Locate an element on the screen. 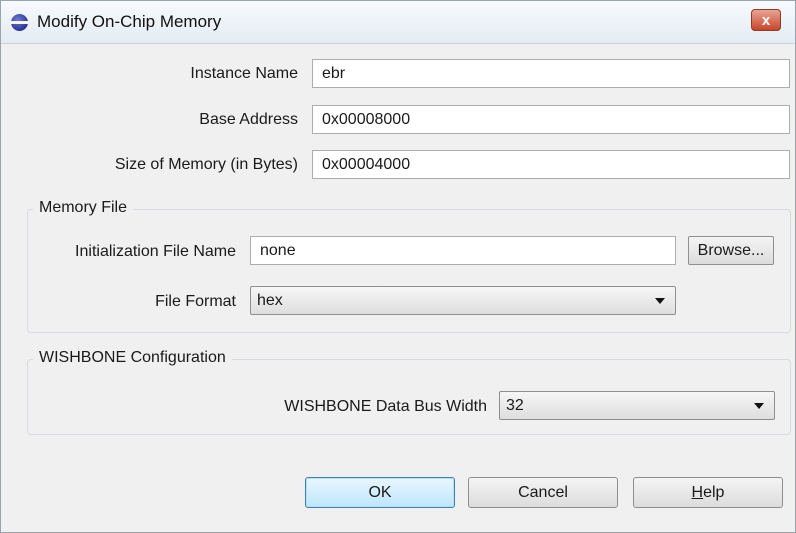  window-title: Modify On-Chip Memory is located at coordinates (129, 21).